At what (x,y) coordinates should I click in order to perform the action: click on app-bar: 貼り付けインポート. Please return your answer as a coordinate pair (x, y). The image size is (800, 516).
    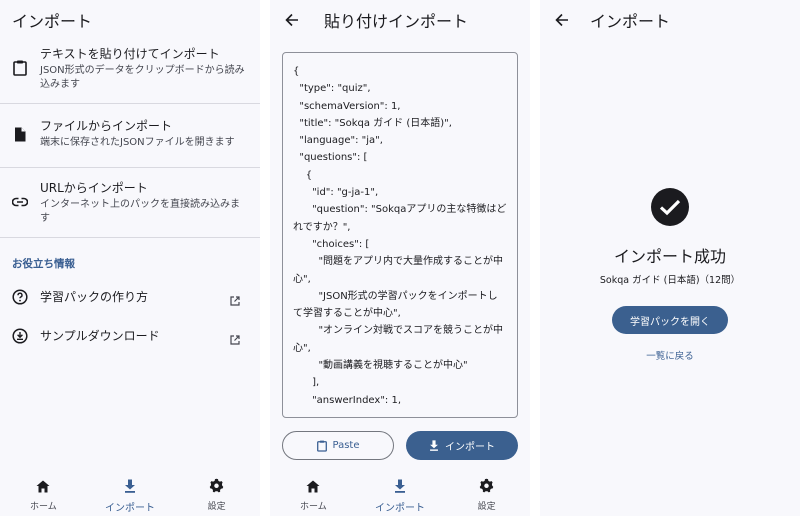
    Looking at the image, I should click on (400, 20).